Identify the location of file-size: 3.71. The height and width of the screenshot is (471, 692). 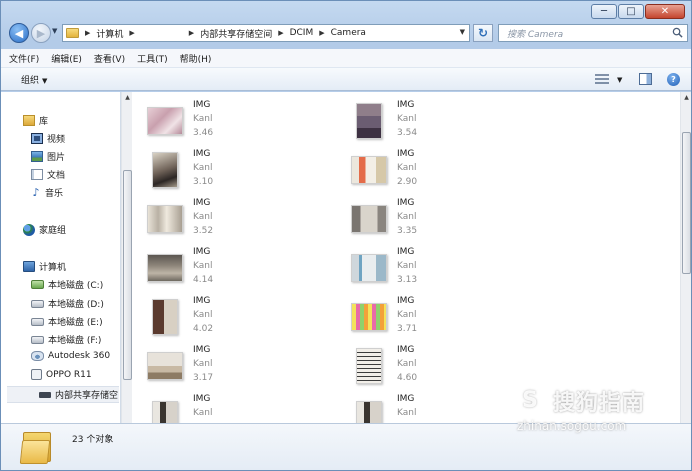
(407, 329).